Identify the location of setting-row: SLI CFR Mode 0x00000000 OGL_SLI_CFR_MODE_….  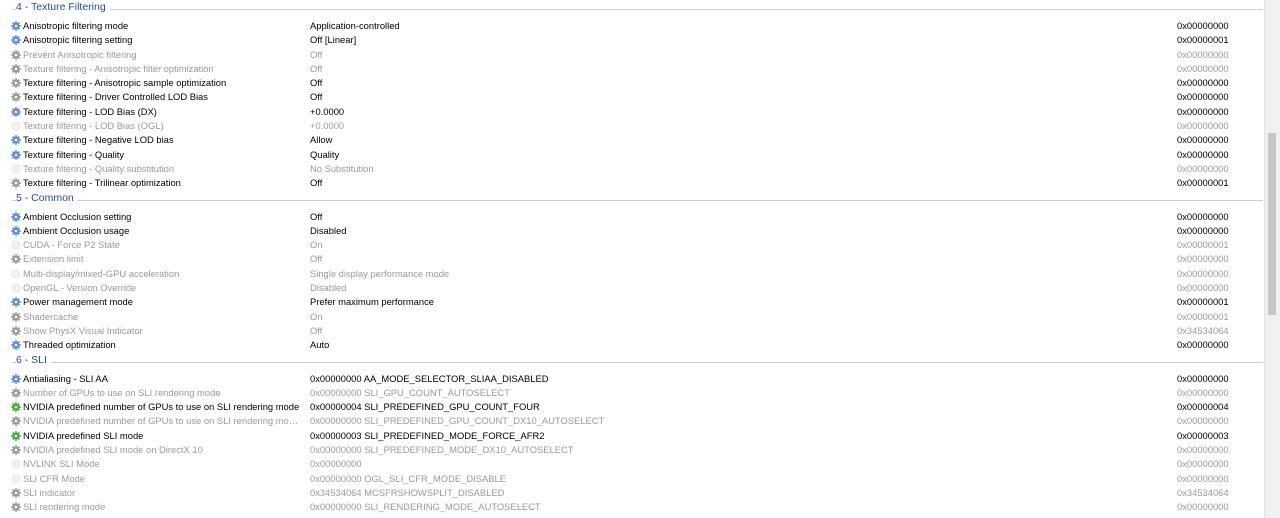
(632, 479).